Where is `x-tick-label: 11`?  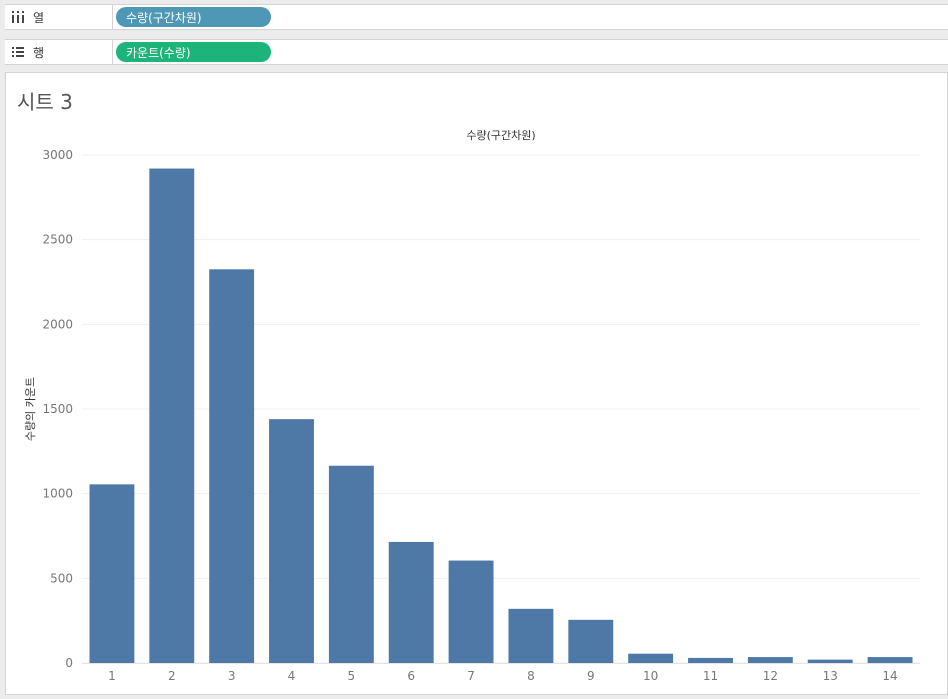
x-tick-label: 11 is located at coordinates (710, 676).